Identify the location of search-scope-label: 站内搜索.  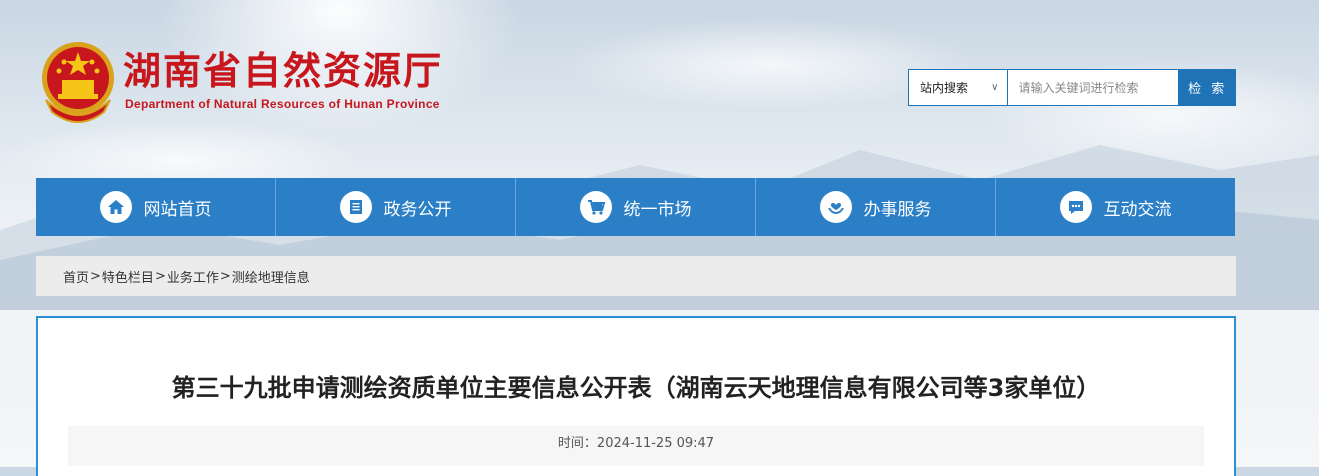
(944, 88).